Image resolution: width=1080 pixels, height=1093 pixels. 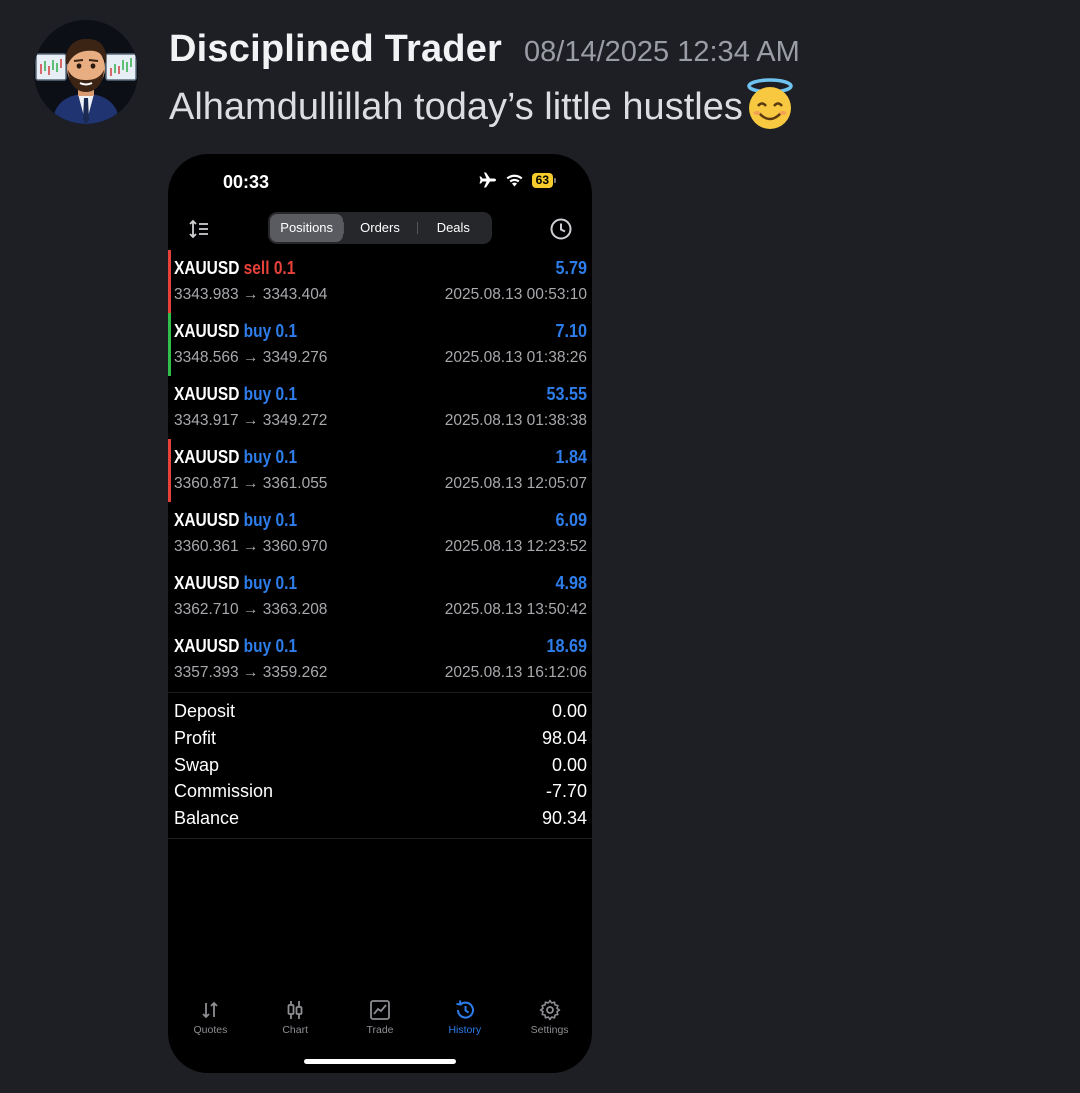 What do you see at coordinates (515, 672) in the screenshot?
I see `deal-time: 2025.08.13 16:12:06` at bounding box center [515, 672].